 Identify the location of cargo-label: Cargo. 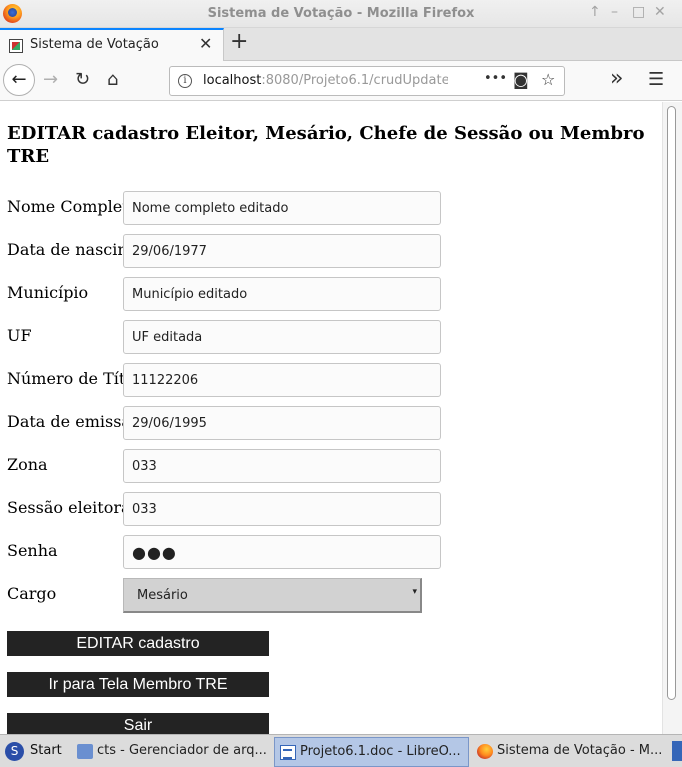
(32, 593).